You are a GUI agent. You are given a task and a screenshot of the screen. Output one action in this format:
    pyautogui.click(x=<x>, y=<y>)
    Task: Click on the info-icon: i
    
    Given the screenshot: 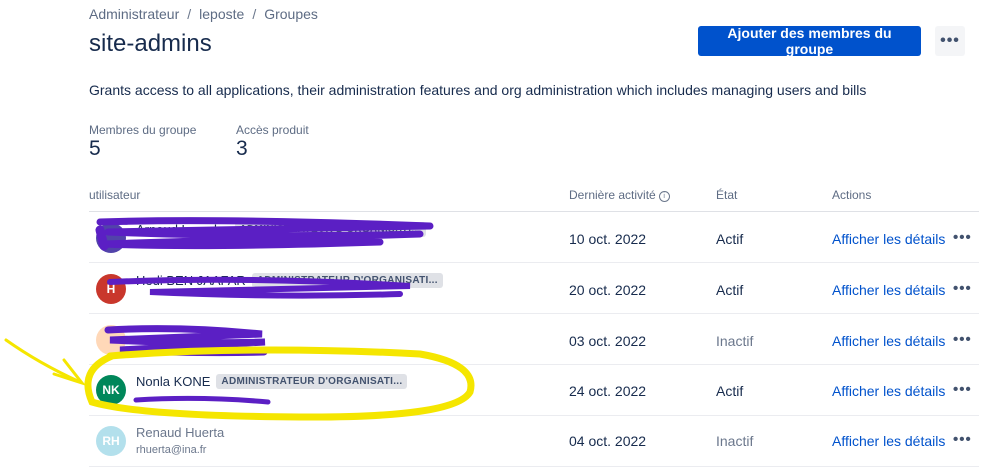 What is the action you would take?
    pyautogui.click(x=664, y=196)
    